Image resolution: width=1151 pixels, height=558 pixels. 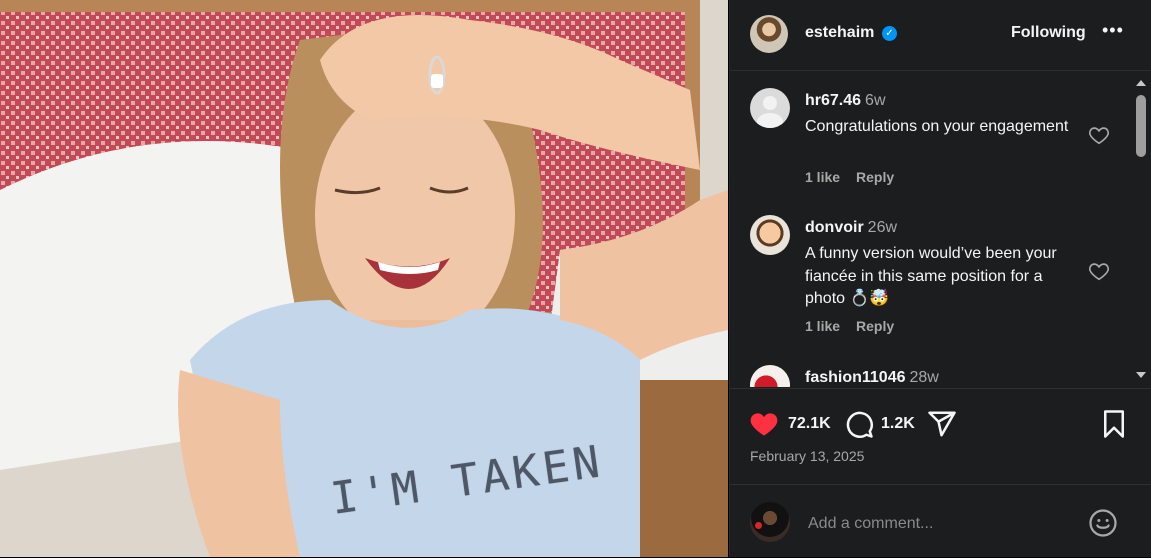 I want to click on comments-scrollbar, so click(x=1141, y=229).